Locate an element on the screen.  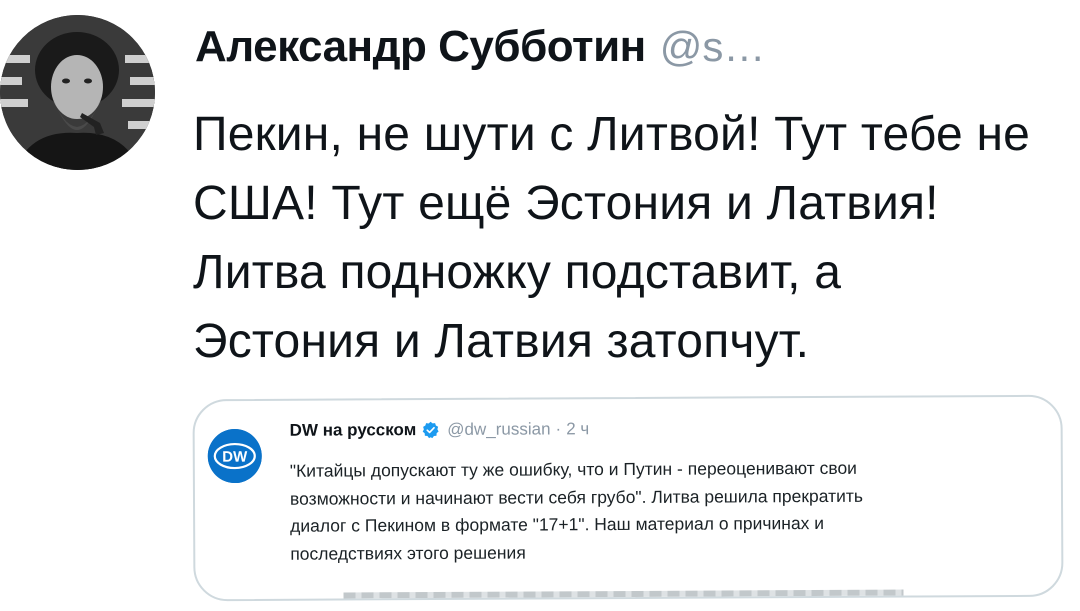
tweet-text-line: США! Тут ещё Эстония и Латвия! is located at coordinates (566, 203).